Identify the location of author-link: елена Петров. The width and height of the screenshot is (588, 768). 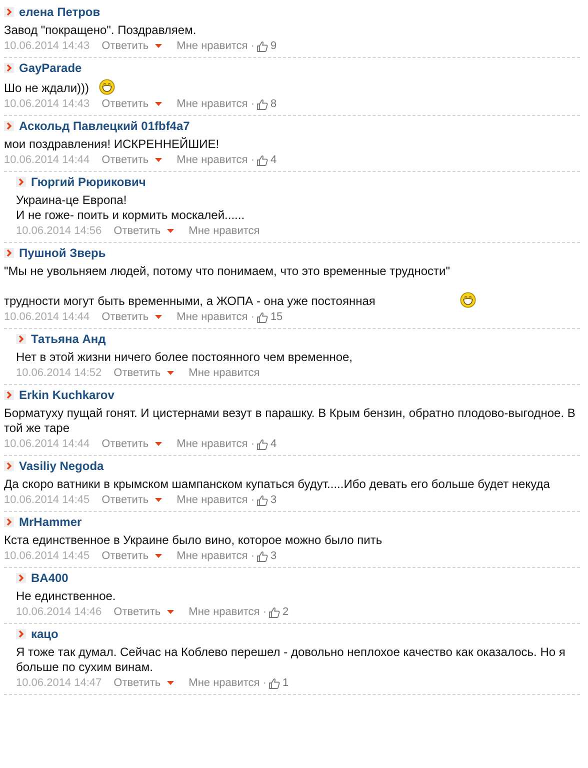
(59, 12).